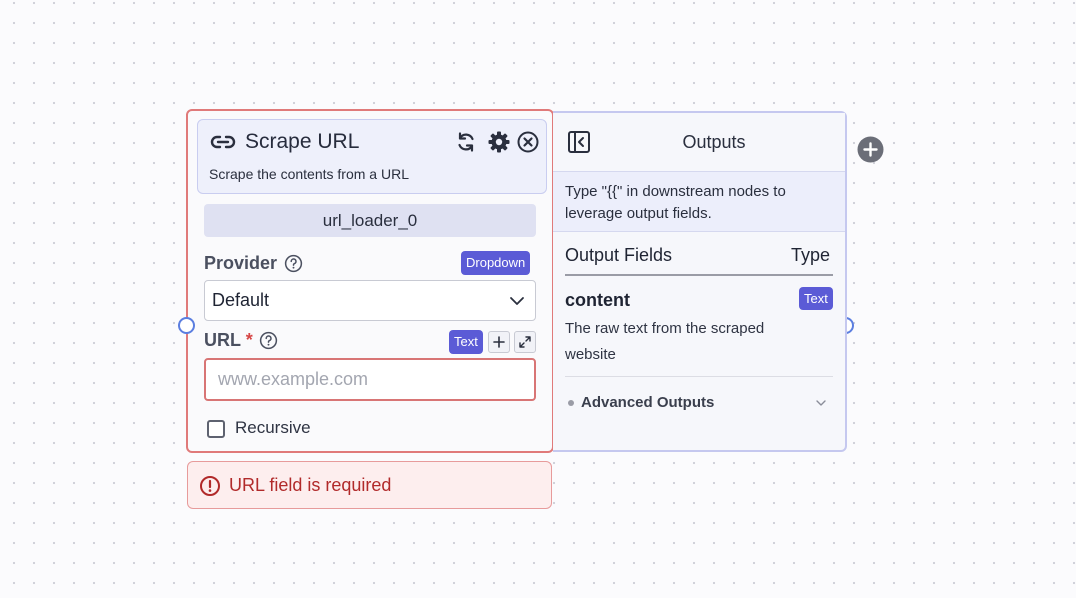 The width and height of the screenshot is (1076, 598). What do you see at coordinates (241, 263) in the screenshot?
I see `provider-label: Provider` at bounding box center [241, 263].